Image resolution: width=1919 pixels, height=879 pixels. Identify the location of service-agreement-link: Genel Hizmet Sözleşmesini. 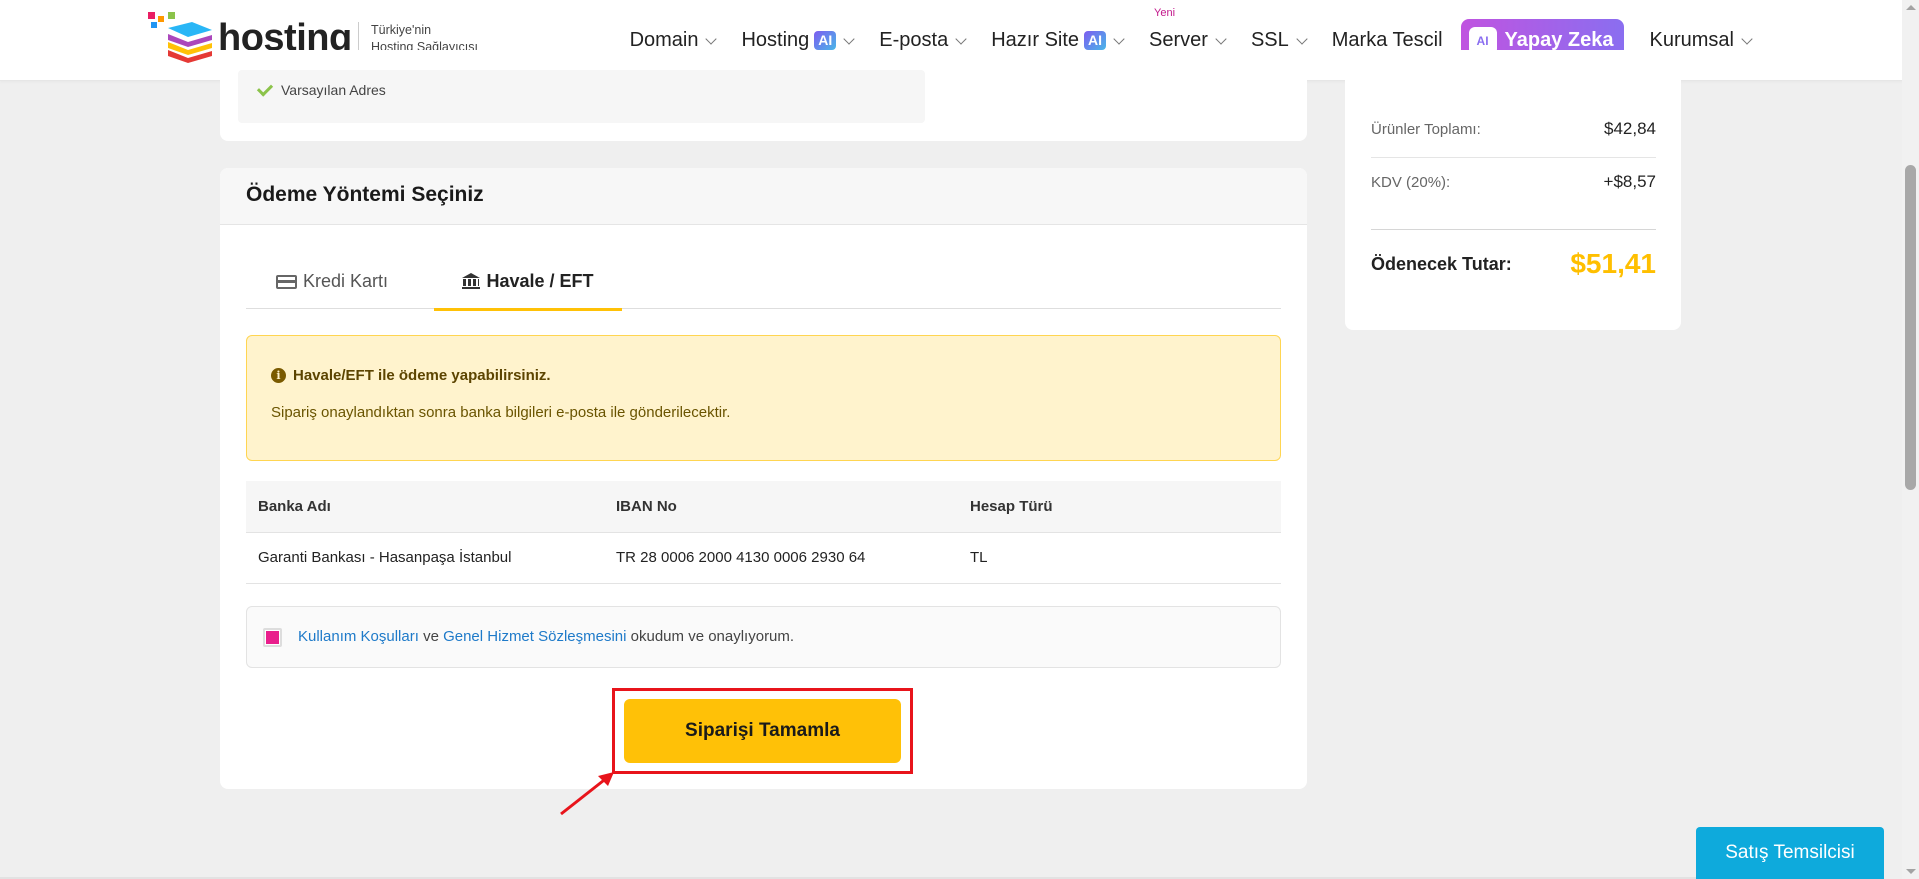
(534, 636).